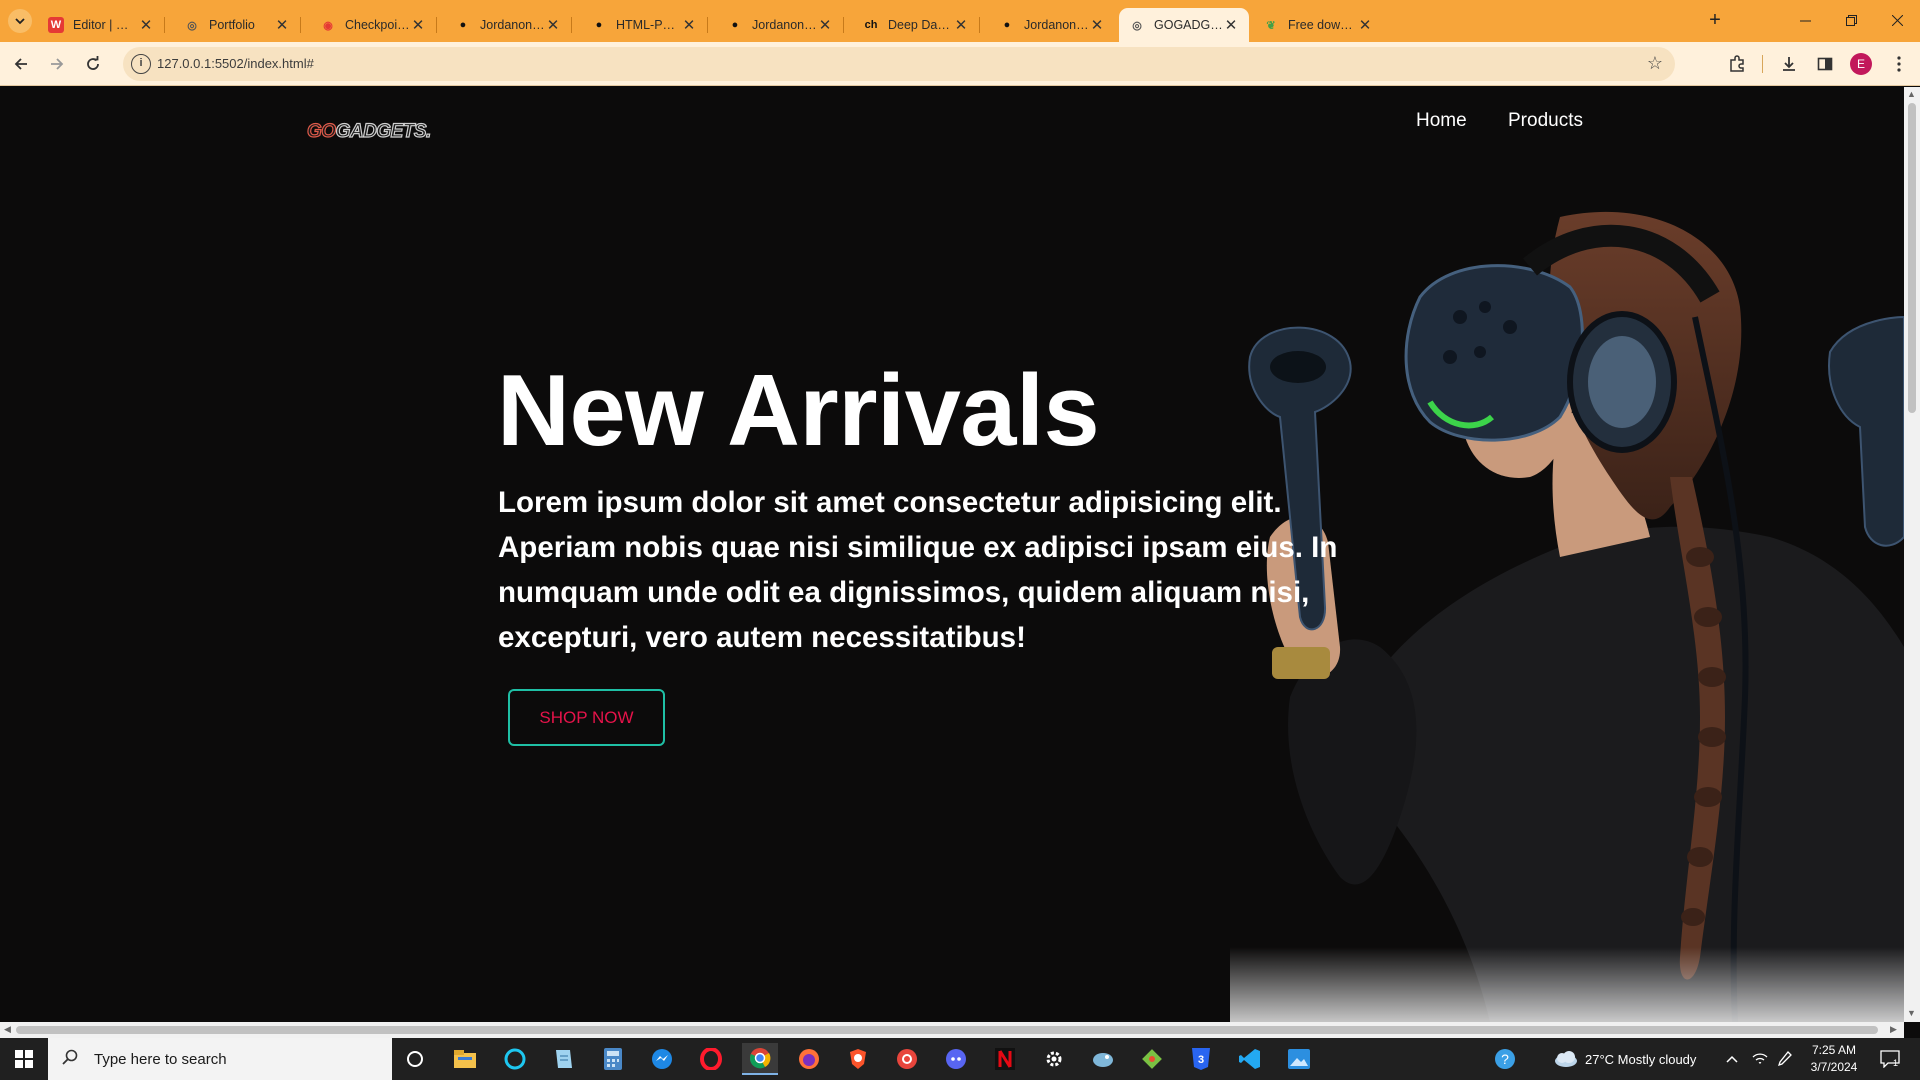 This screenshot has height=1080, width=1920. What do you see at coordinates (735, 25) in the screenshot?
I see `github-icon: ●` at bounding box center [735, 25].